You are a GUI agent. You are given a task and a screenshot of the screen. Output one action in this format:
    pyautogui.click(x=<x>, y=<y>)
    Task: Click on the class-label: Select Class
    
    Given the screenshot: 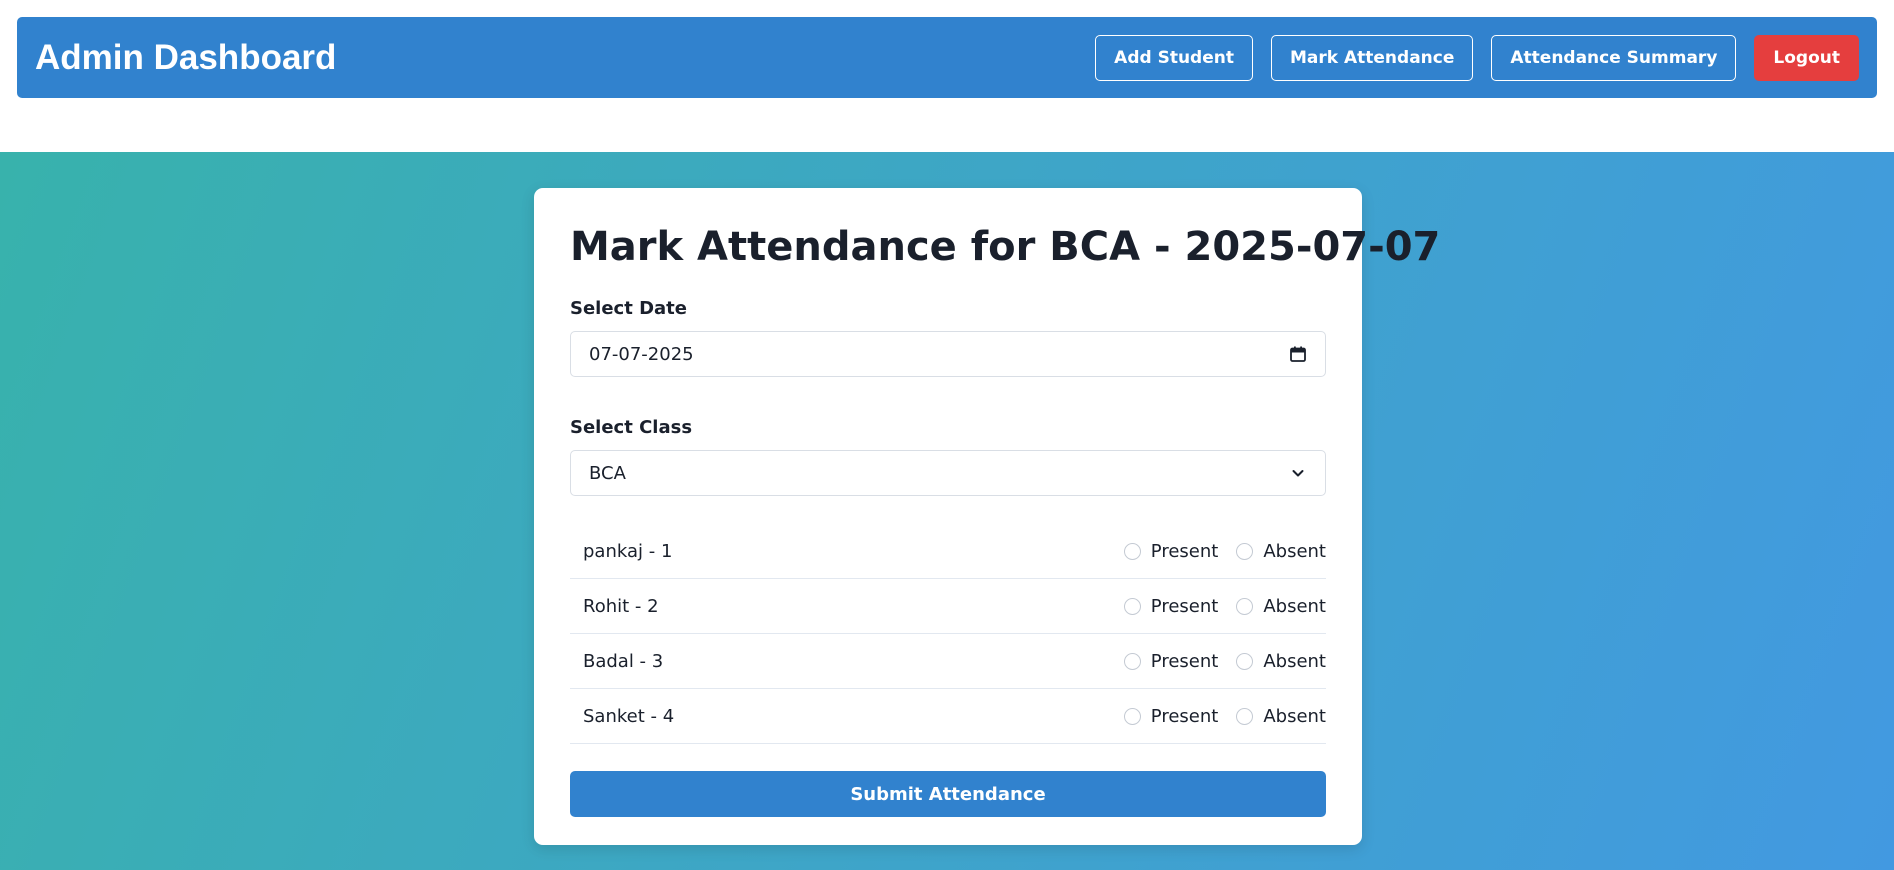 What is the action you would take?
    pyautogui.click(x=631, y=427)
    